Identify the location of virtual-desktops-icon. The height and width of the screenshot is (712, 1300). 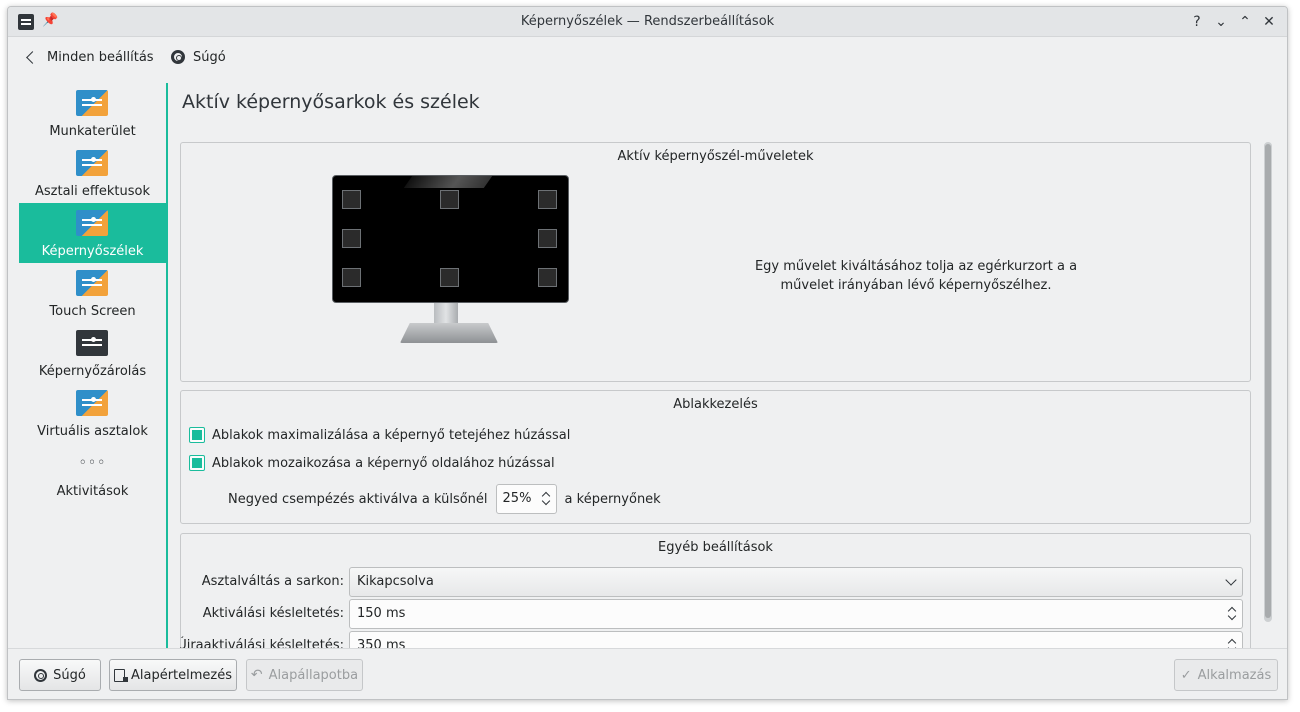
(92, 403).